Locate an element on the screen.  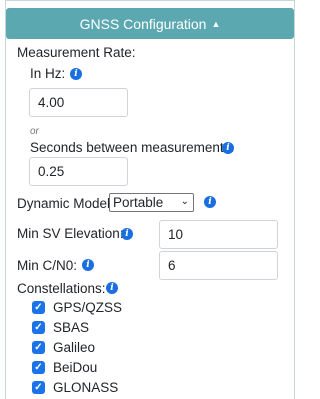
constellation-beidou: ✓ BeiDou is located at coordinates (64, 367).